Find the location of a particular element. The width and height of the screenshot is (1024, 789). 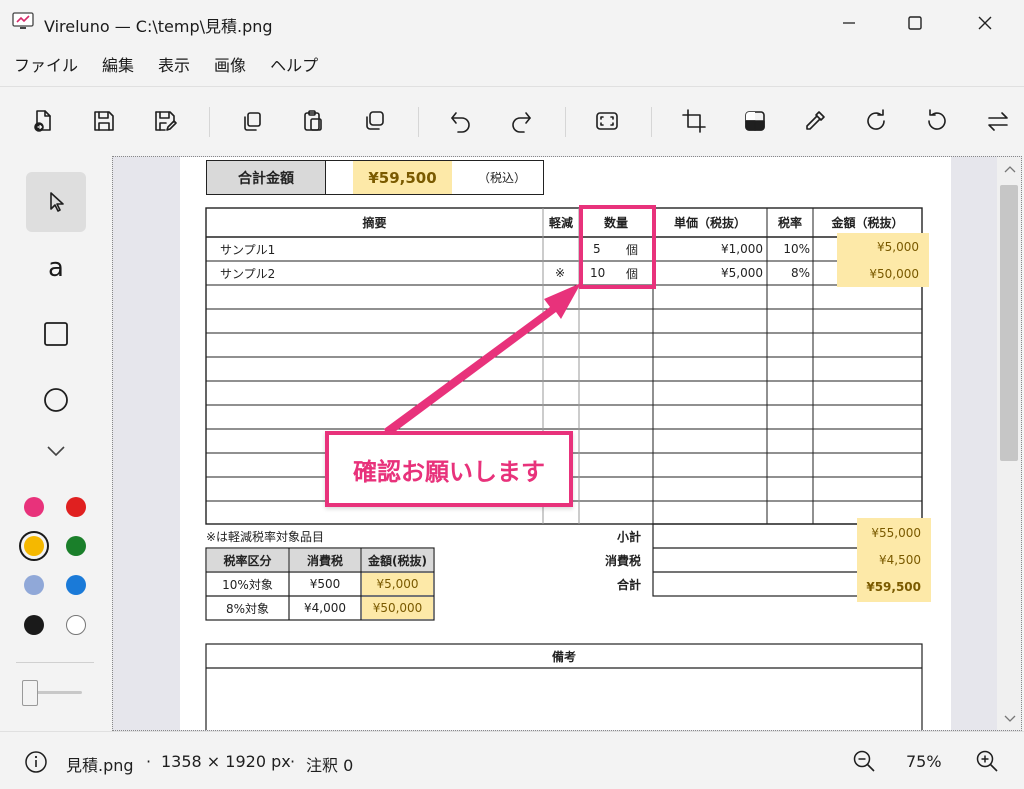

consumption-tax-value: ¥4,500 is located at coordinates (894, 560).